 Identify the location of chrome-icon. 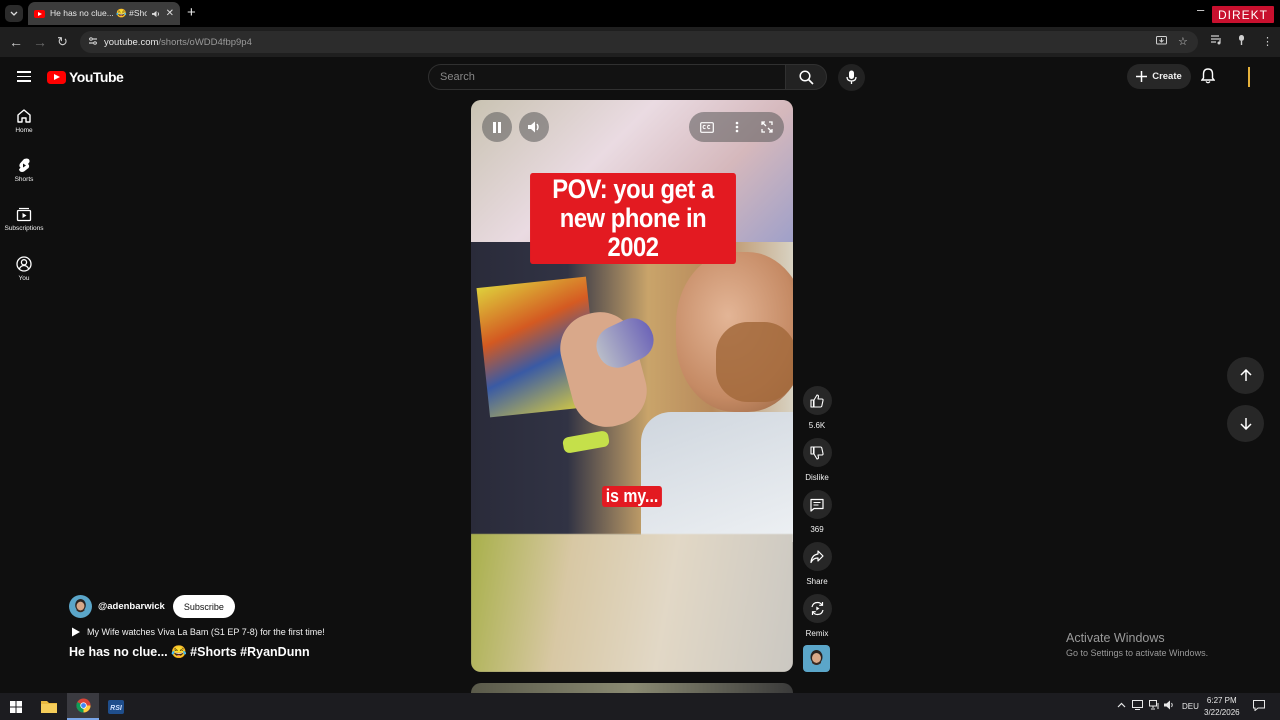
(83, 705).